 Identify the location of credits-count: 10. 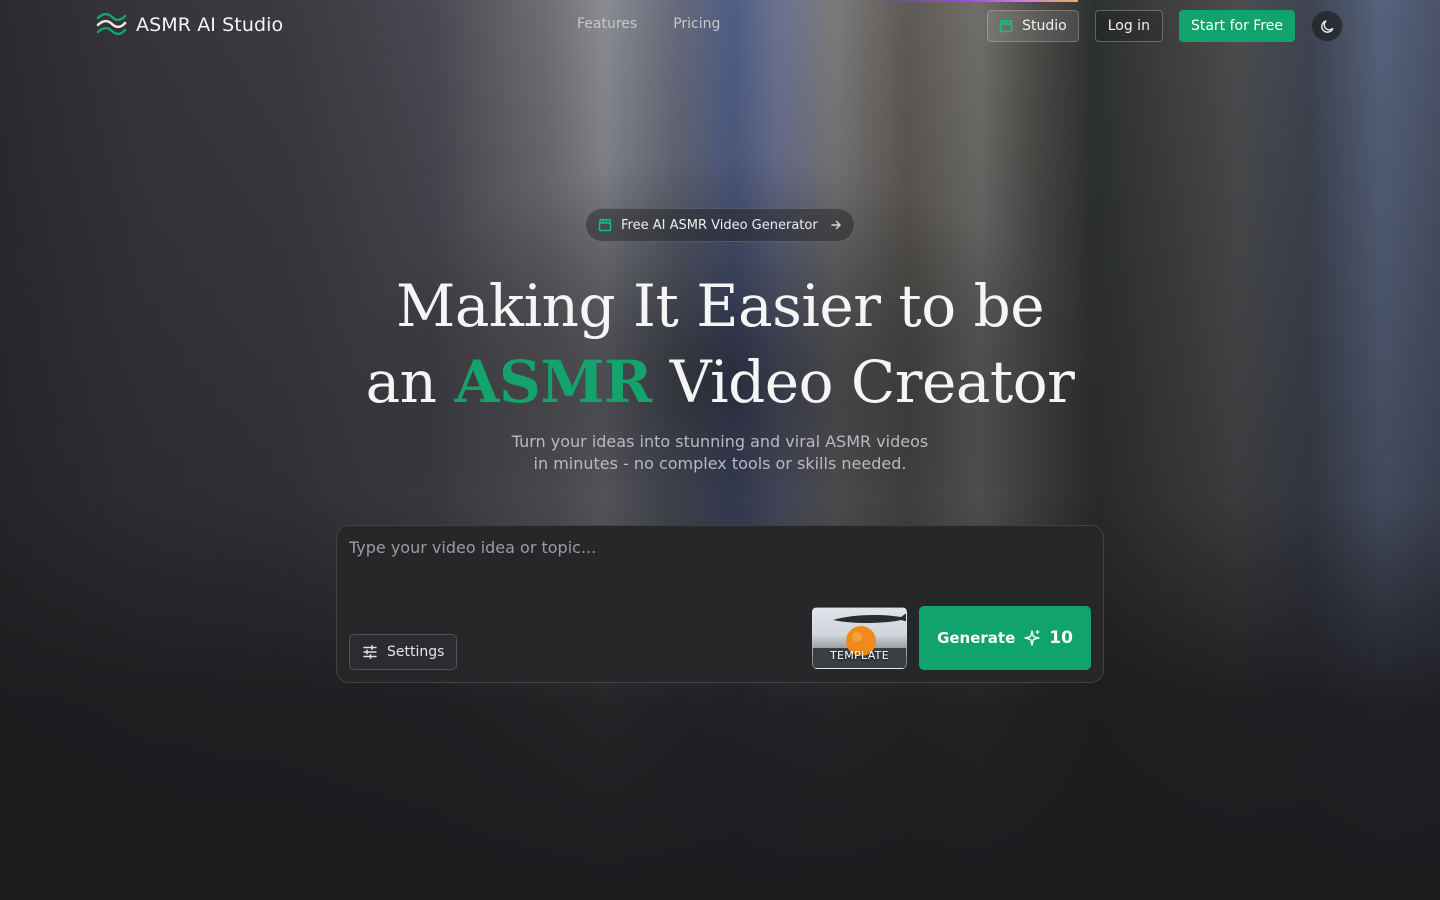
(1061, 638).